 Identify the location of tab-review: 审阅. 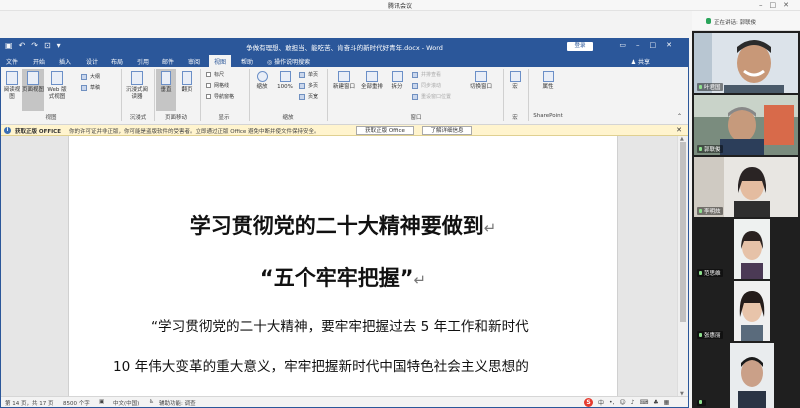
(194, 61).